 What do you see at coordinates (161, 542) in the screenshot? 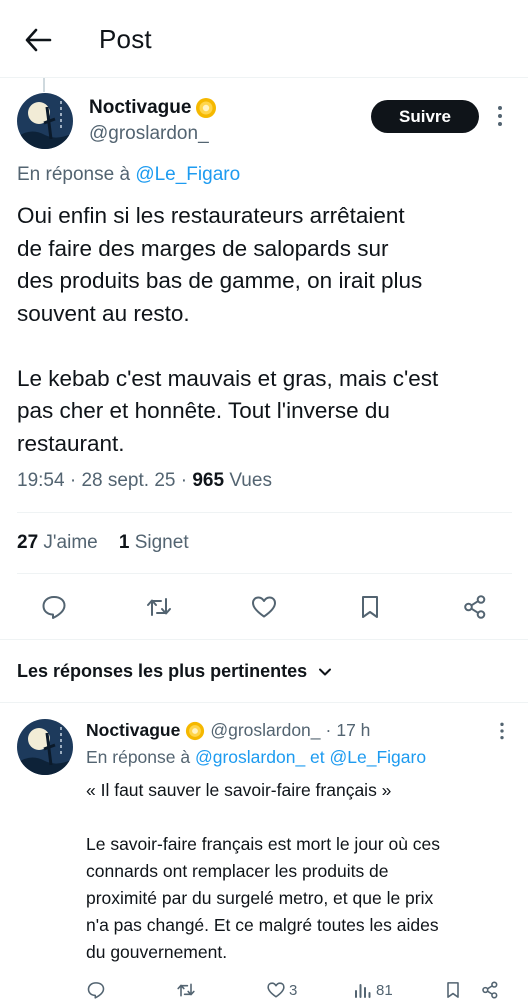
I see `bookmarks-label: Signet` at bounding box center [161, 542].